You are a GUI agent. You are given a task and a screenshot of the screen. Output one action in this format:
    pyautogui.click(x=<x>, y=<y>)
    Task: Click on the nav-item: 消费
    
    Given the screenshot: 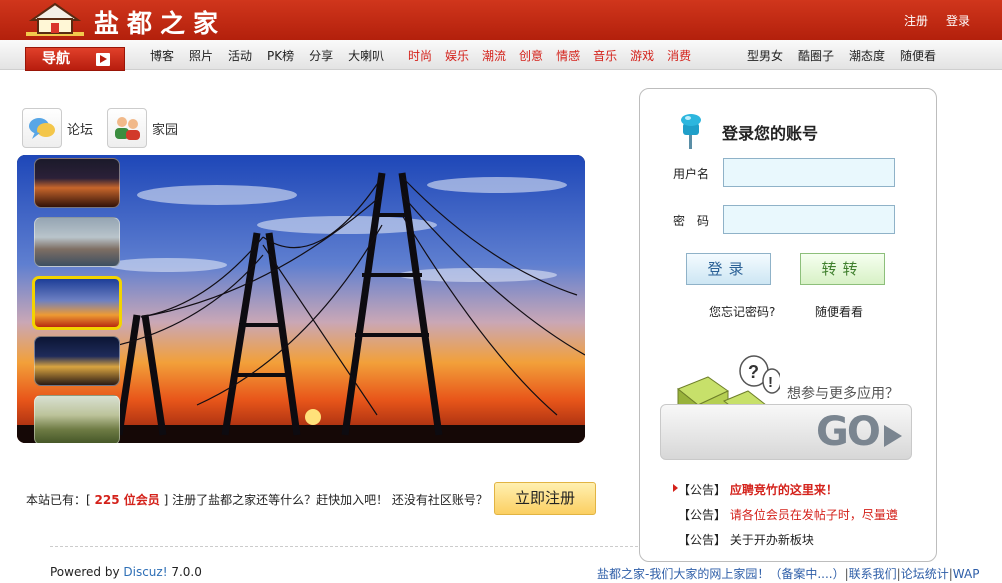 What is the action you would take?
    pyautogui.click(x=679, y=55)
    